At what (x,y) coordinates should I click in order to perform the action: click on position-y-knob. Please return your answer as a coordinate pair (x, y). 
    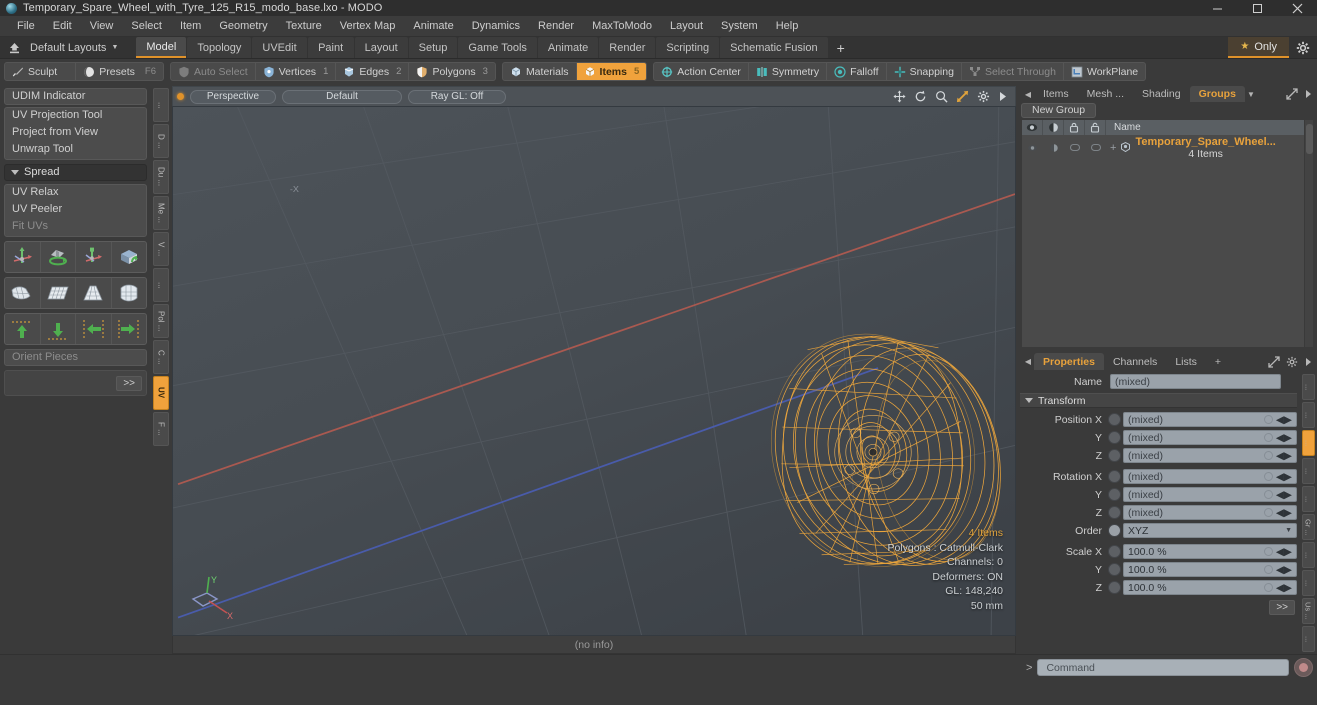
    Looking at the image, I should click on (1114, 437).